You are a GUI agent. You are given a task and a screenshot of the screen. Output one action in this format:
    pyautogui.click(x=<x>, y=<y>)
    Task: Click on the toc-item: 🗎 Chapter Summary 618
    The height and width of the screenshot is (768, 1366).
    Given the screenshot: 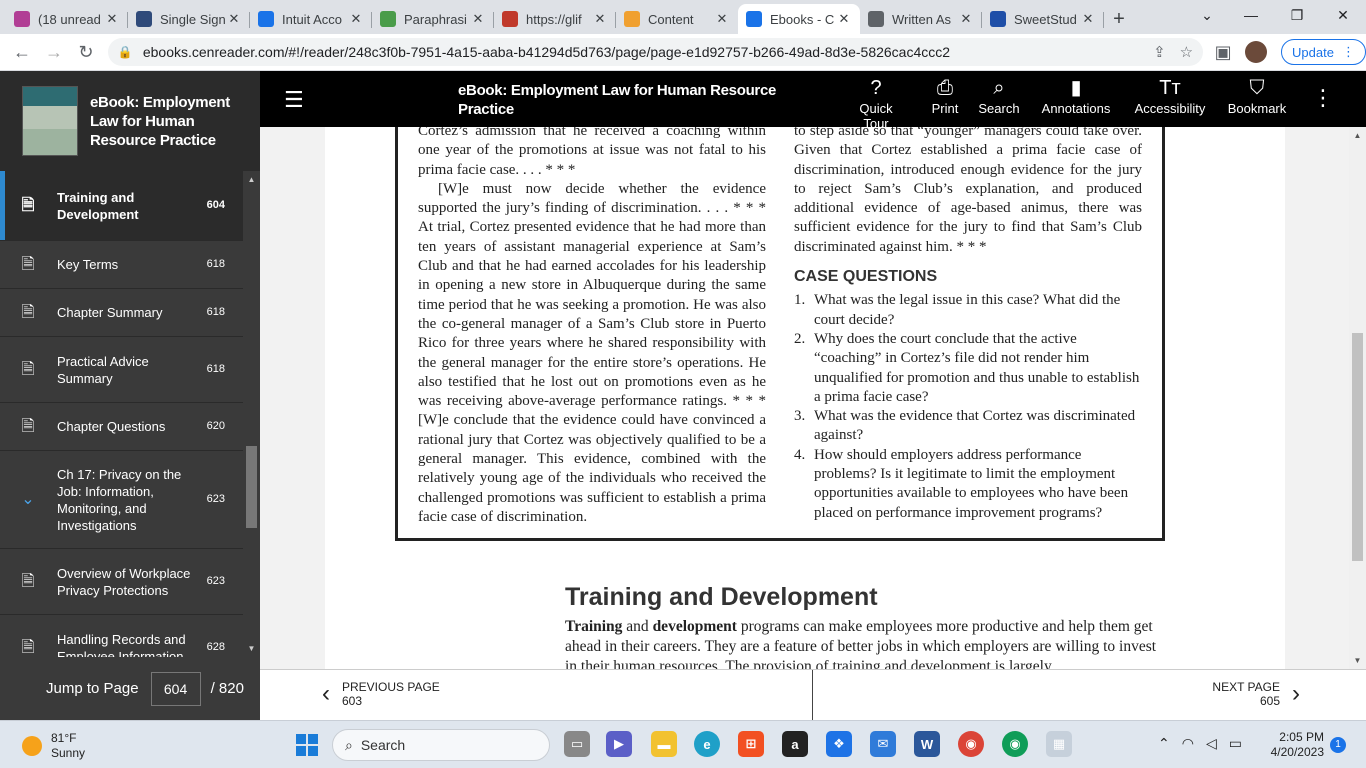 What is the action you would take?
    pyautogui.click(x=121, y=313)
    